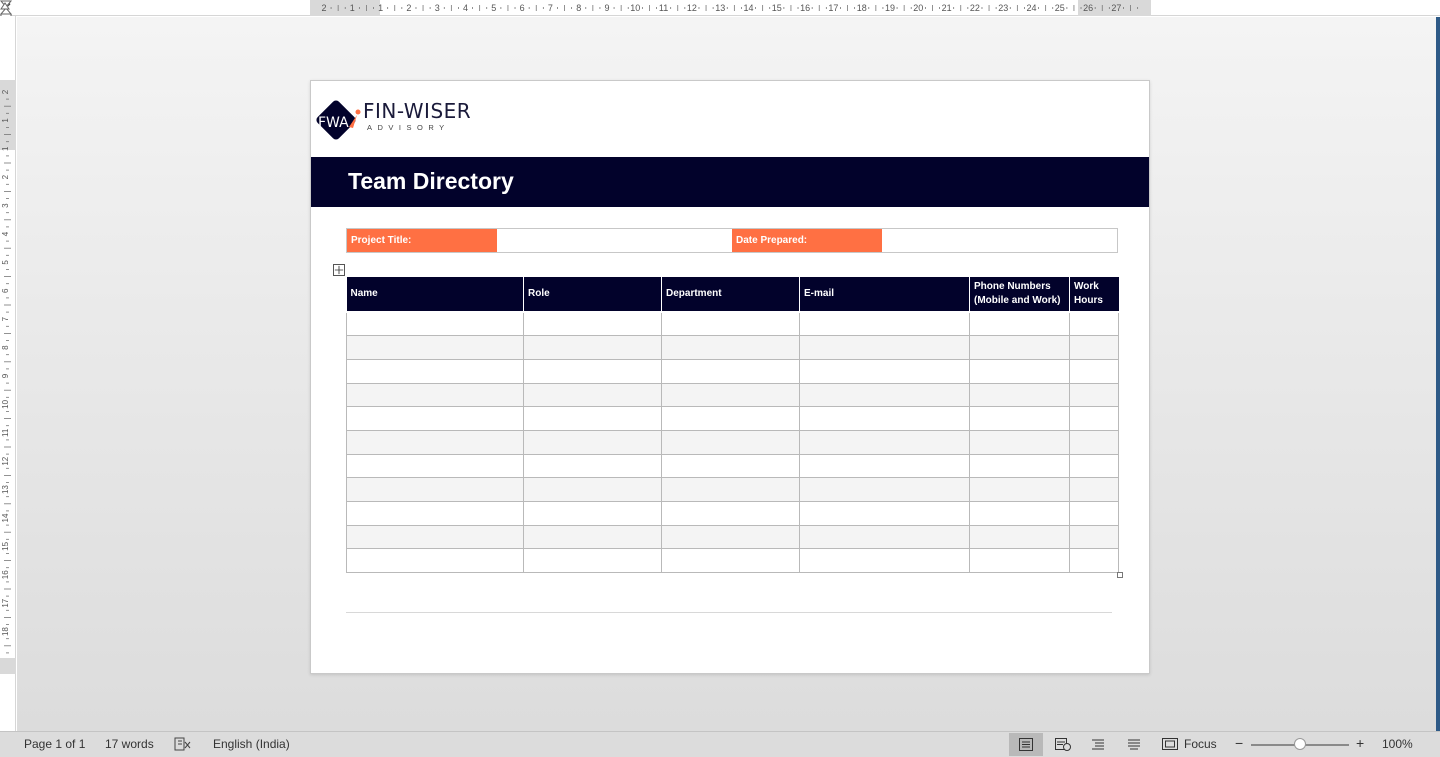  What do you see at coordinates (1300, 744) in the screenshot?
I see `zoom-slider-thumb` at bounding box center [1300, 744].